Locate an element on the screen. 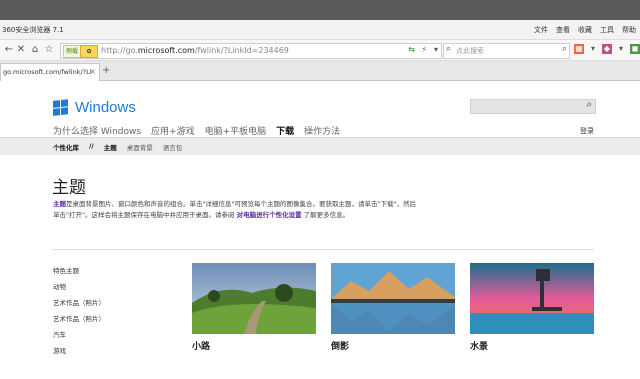  nav-pc-tablet: 电脑+平板电脑 is located at coordinates (236, 130).